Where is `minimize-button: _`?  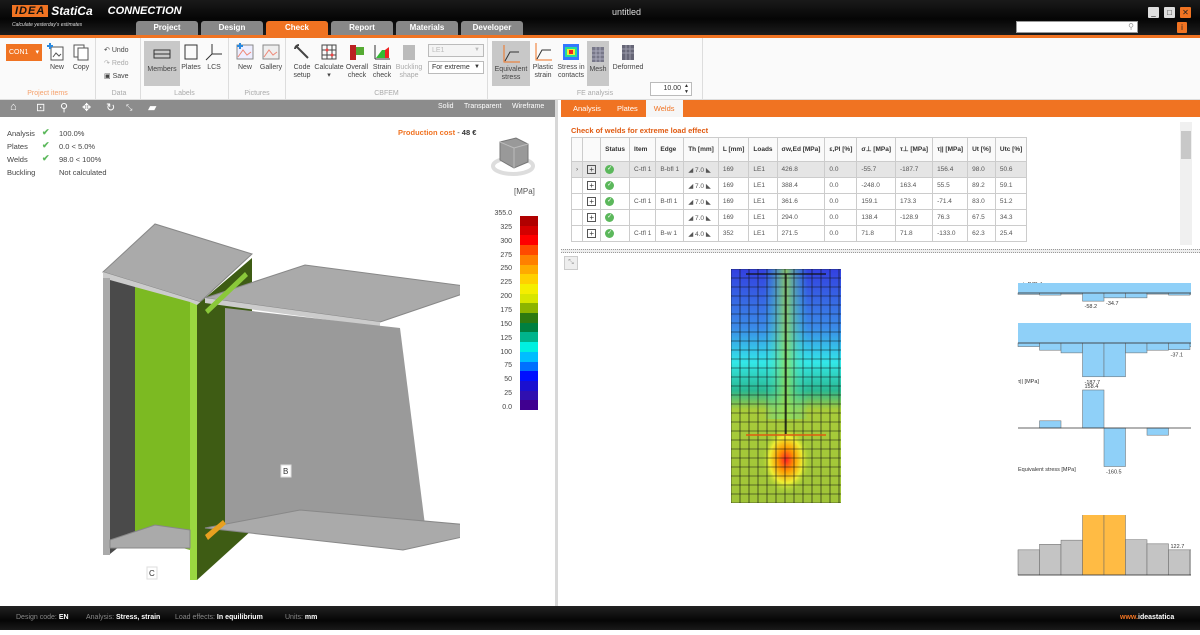 minimize-button: _ is located at coordinates (1153, 12).